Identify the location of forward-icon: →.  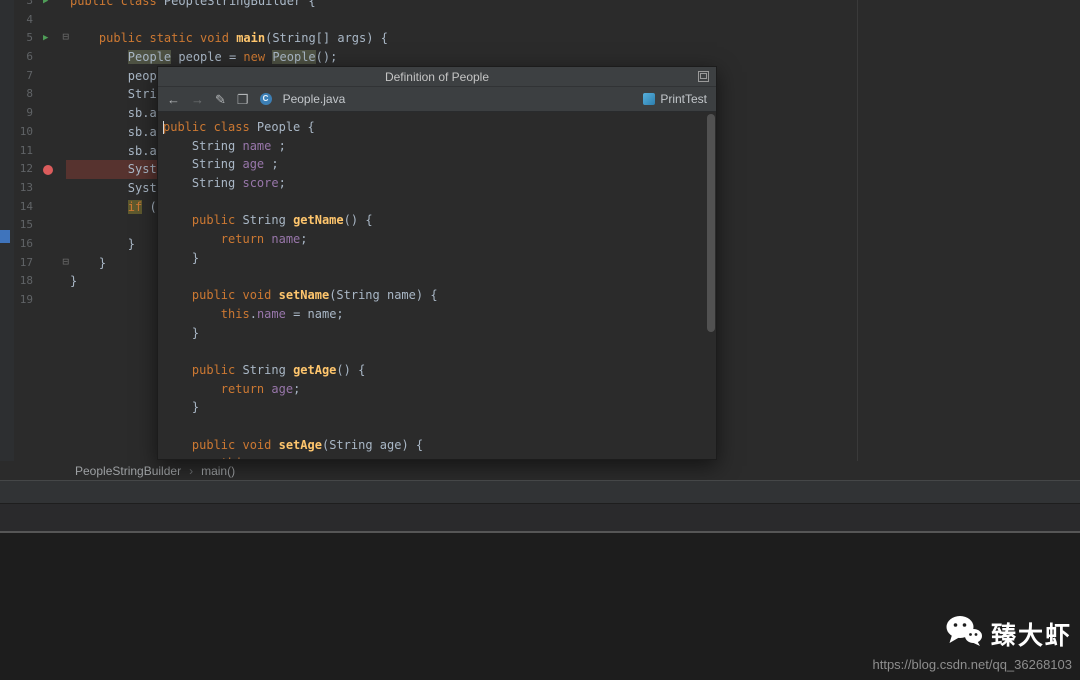
(197, 99).